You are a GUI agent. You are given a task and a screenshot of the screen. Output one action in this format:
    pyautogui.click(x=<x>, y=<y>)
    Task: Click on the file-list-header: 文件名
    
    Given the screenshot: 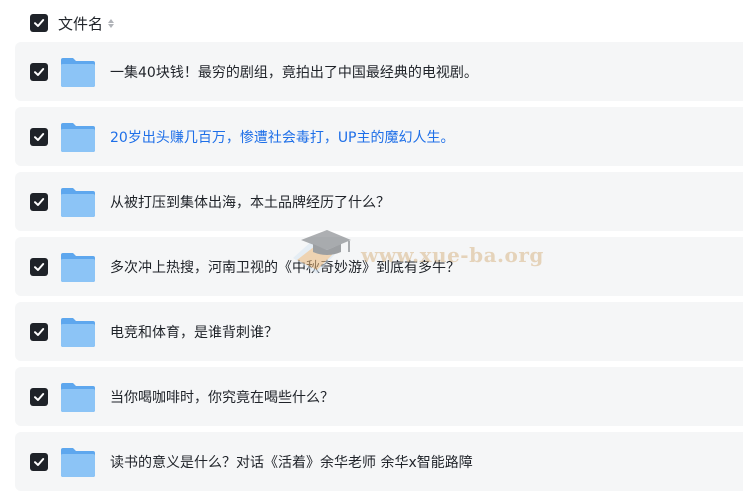 What is the action you would take?
    pyautogui.click(x=72, y=23)
    